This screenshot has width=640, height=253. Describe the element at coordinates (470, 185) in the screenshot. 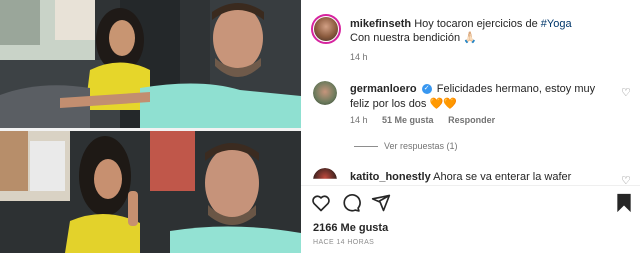

I see `actions-divider` at that location.